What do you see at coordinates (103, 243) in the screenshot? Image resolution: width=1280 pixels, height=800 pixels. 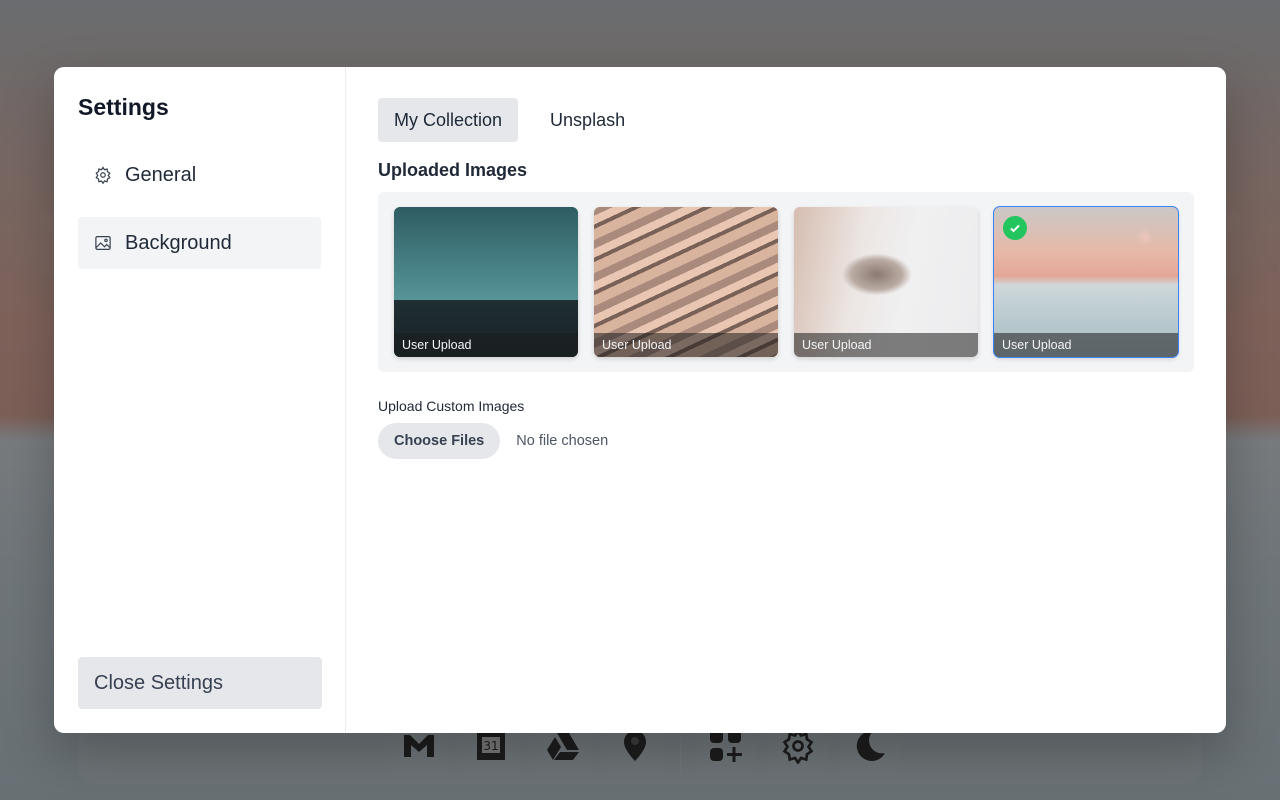 I see `image-icon` at bounding box center [103, 243].